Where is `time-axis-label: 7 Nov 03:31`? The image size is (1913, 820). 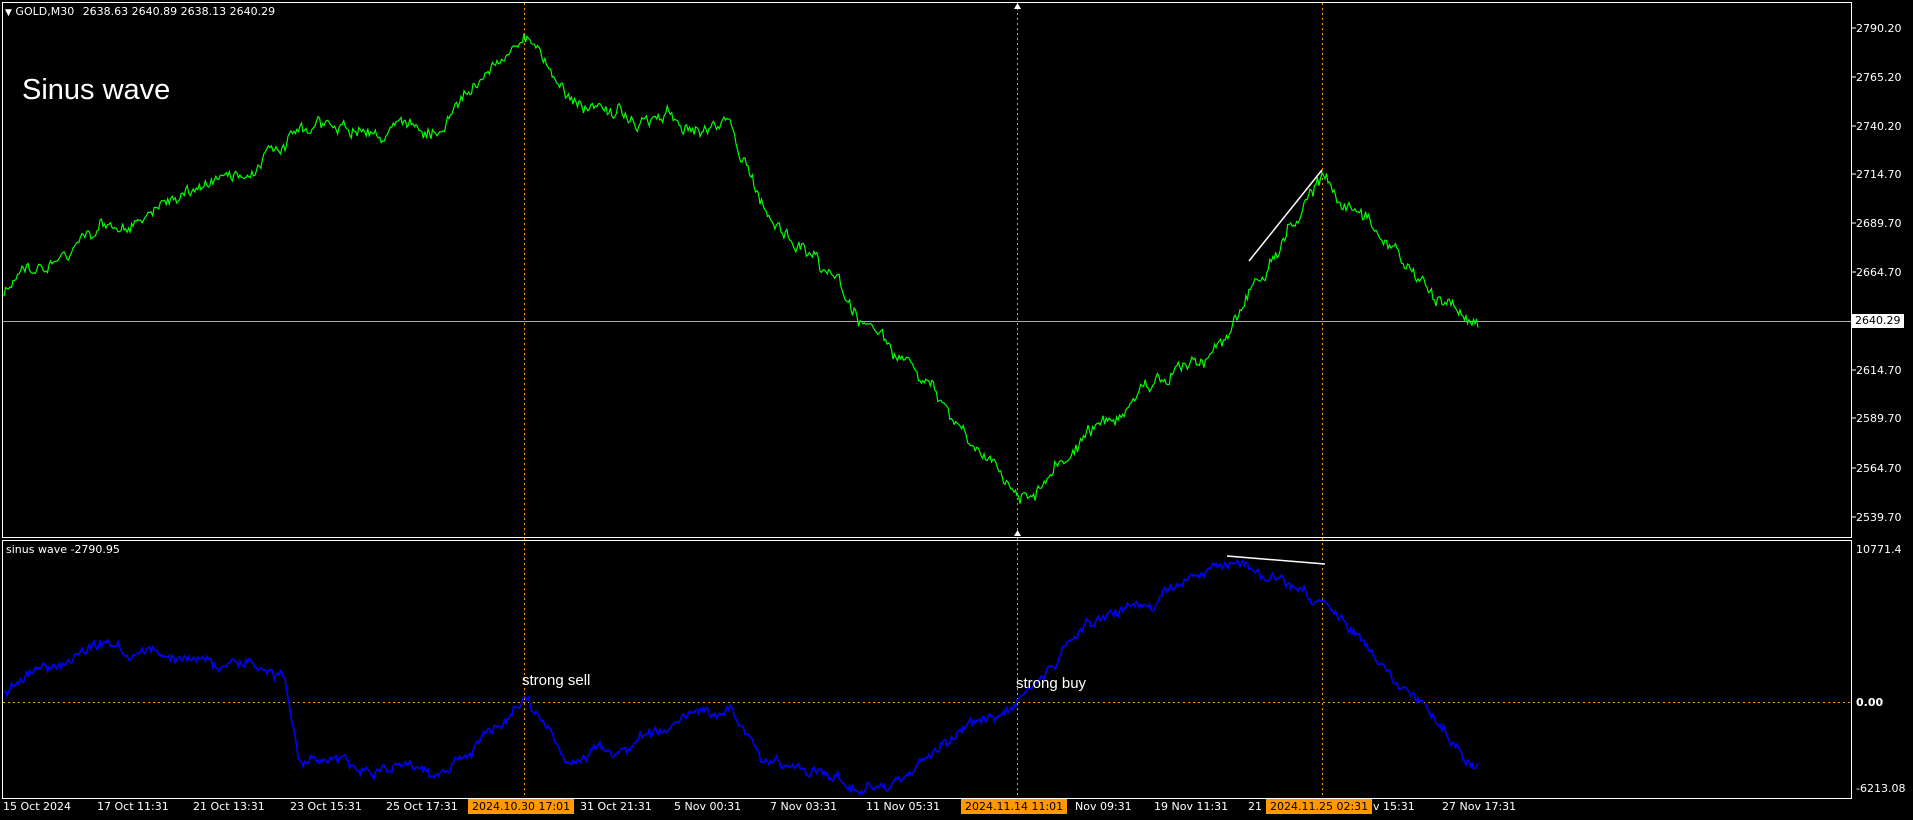 time-axis-label: 7 Nov 03:31 is located at coordinates (804, 806).